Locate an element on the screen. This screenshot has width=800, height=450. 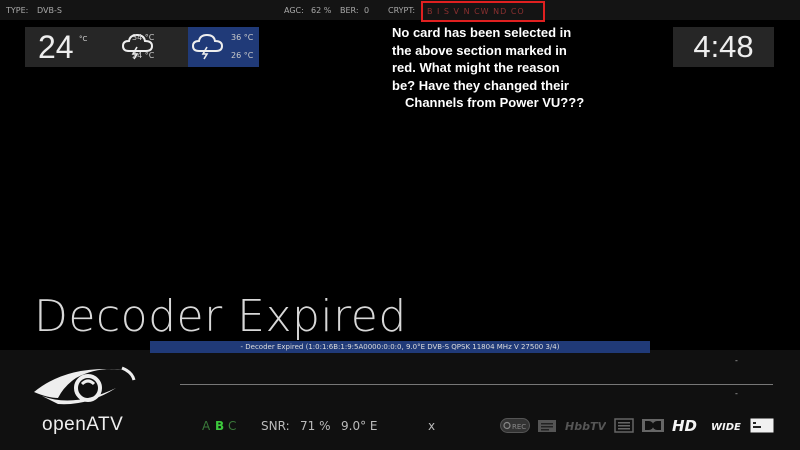
annotation-line: No card has been selected in is located at coordinates (482, 32).